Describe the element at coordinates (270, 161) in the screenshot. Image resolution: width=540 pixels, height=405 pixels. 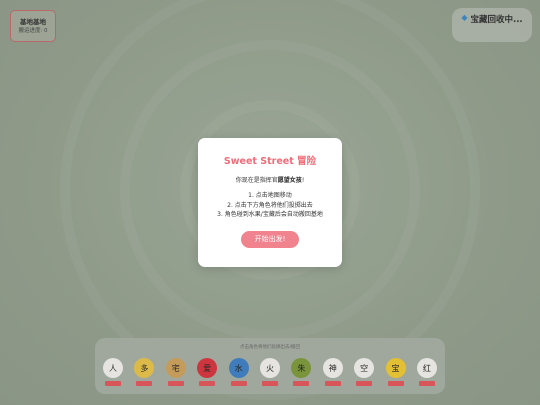
I see `dialog-title: Sweet Street 冒险` at that location.